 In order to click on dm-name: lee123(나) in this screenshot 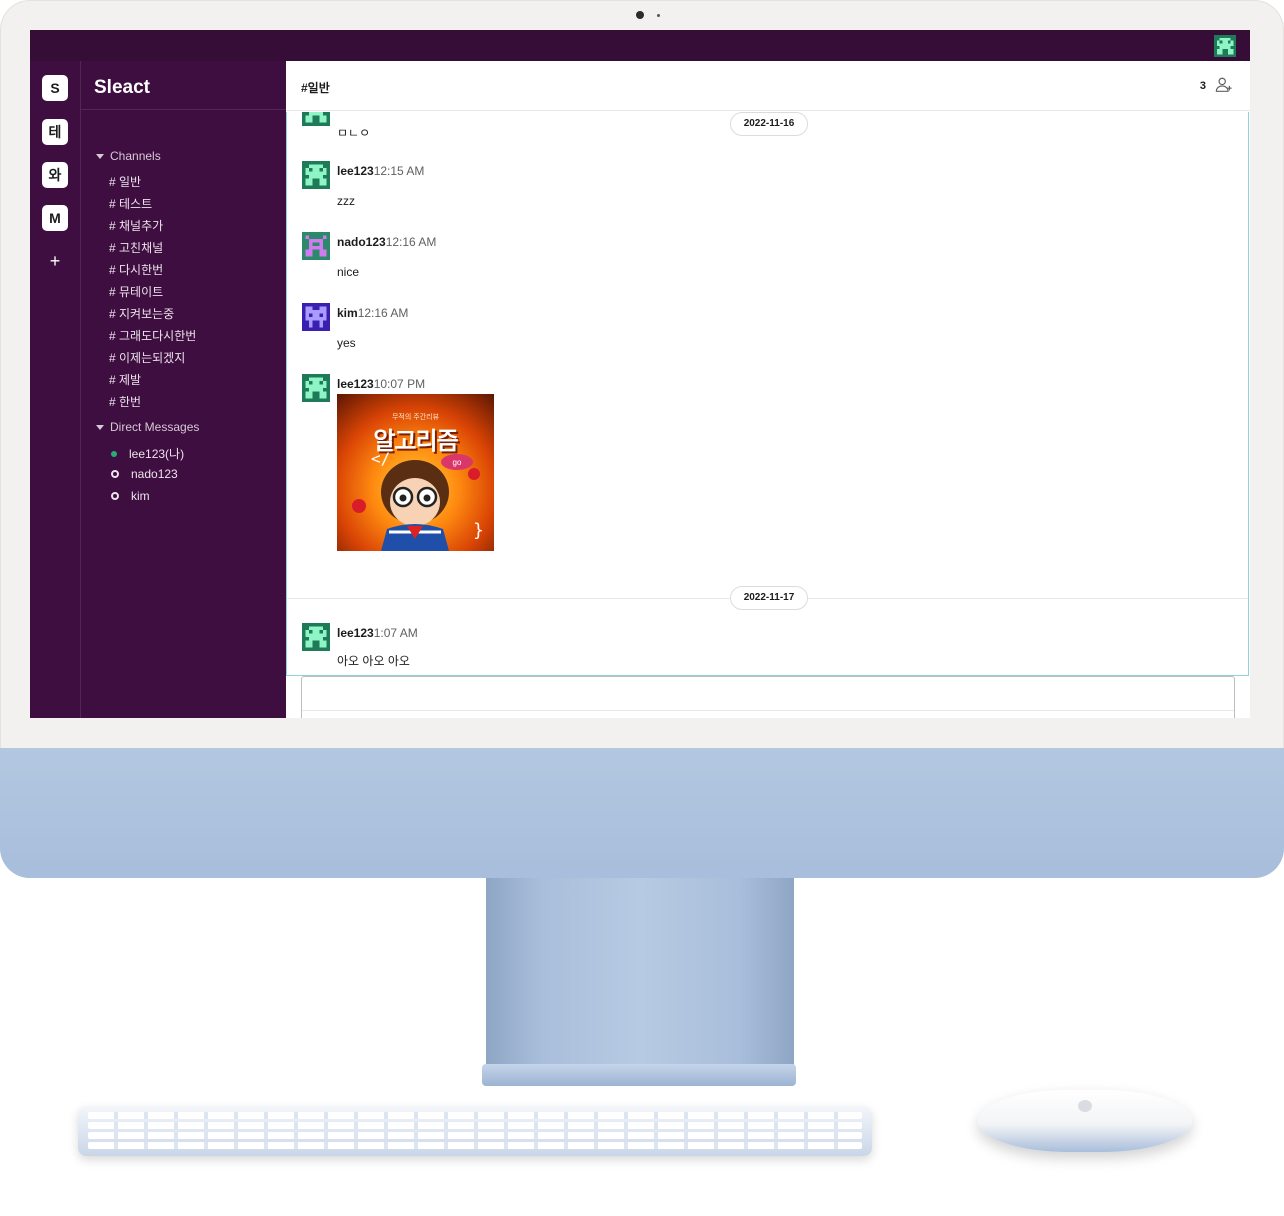, I will do `click(157, 454)`.